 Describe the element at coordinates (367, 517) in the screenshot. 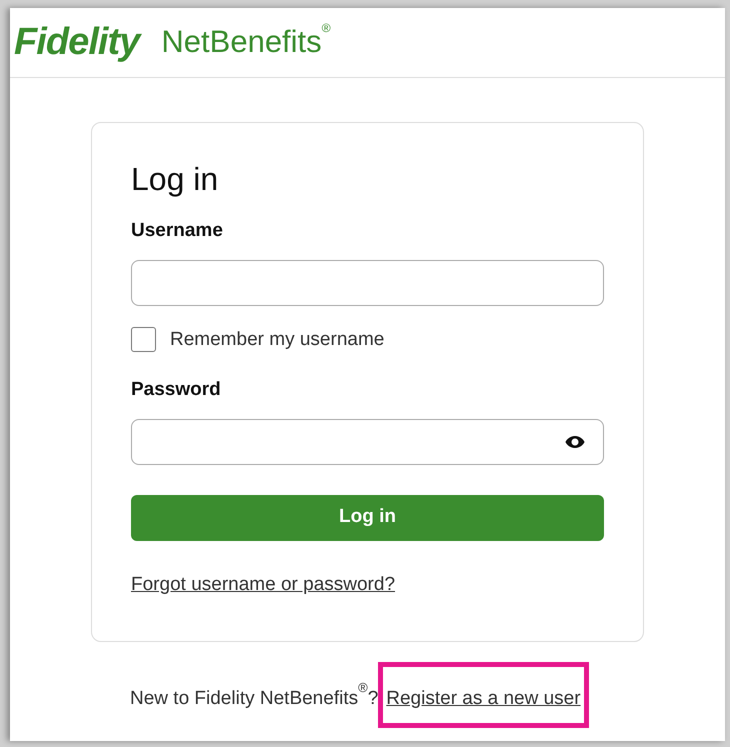

I see `login-button: Log in` at that location.